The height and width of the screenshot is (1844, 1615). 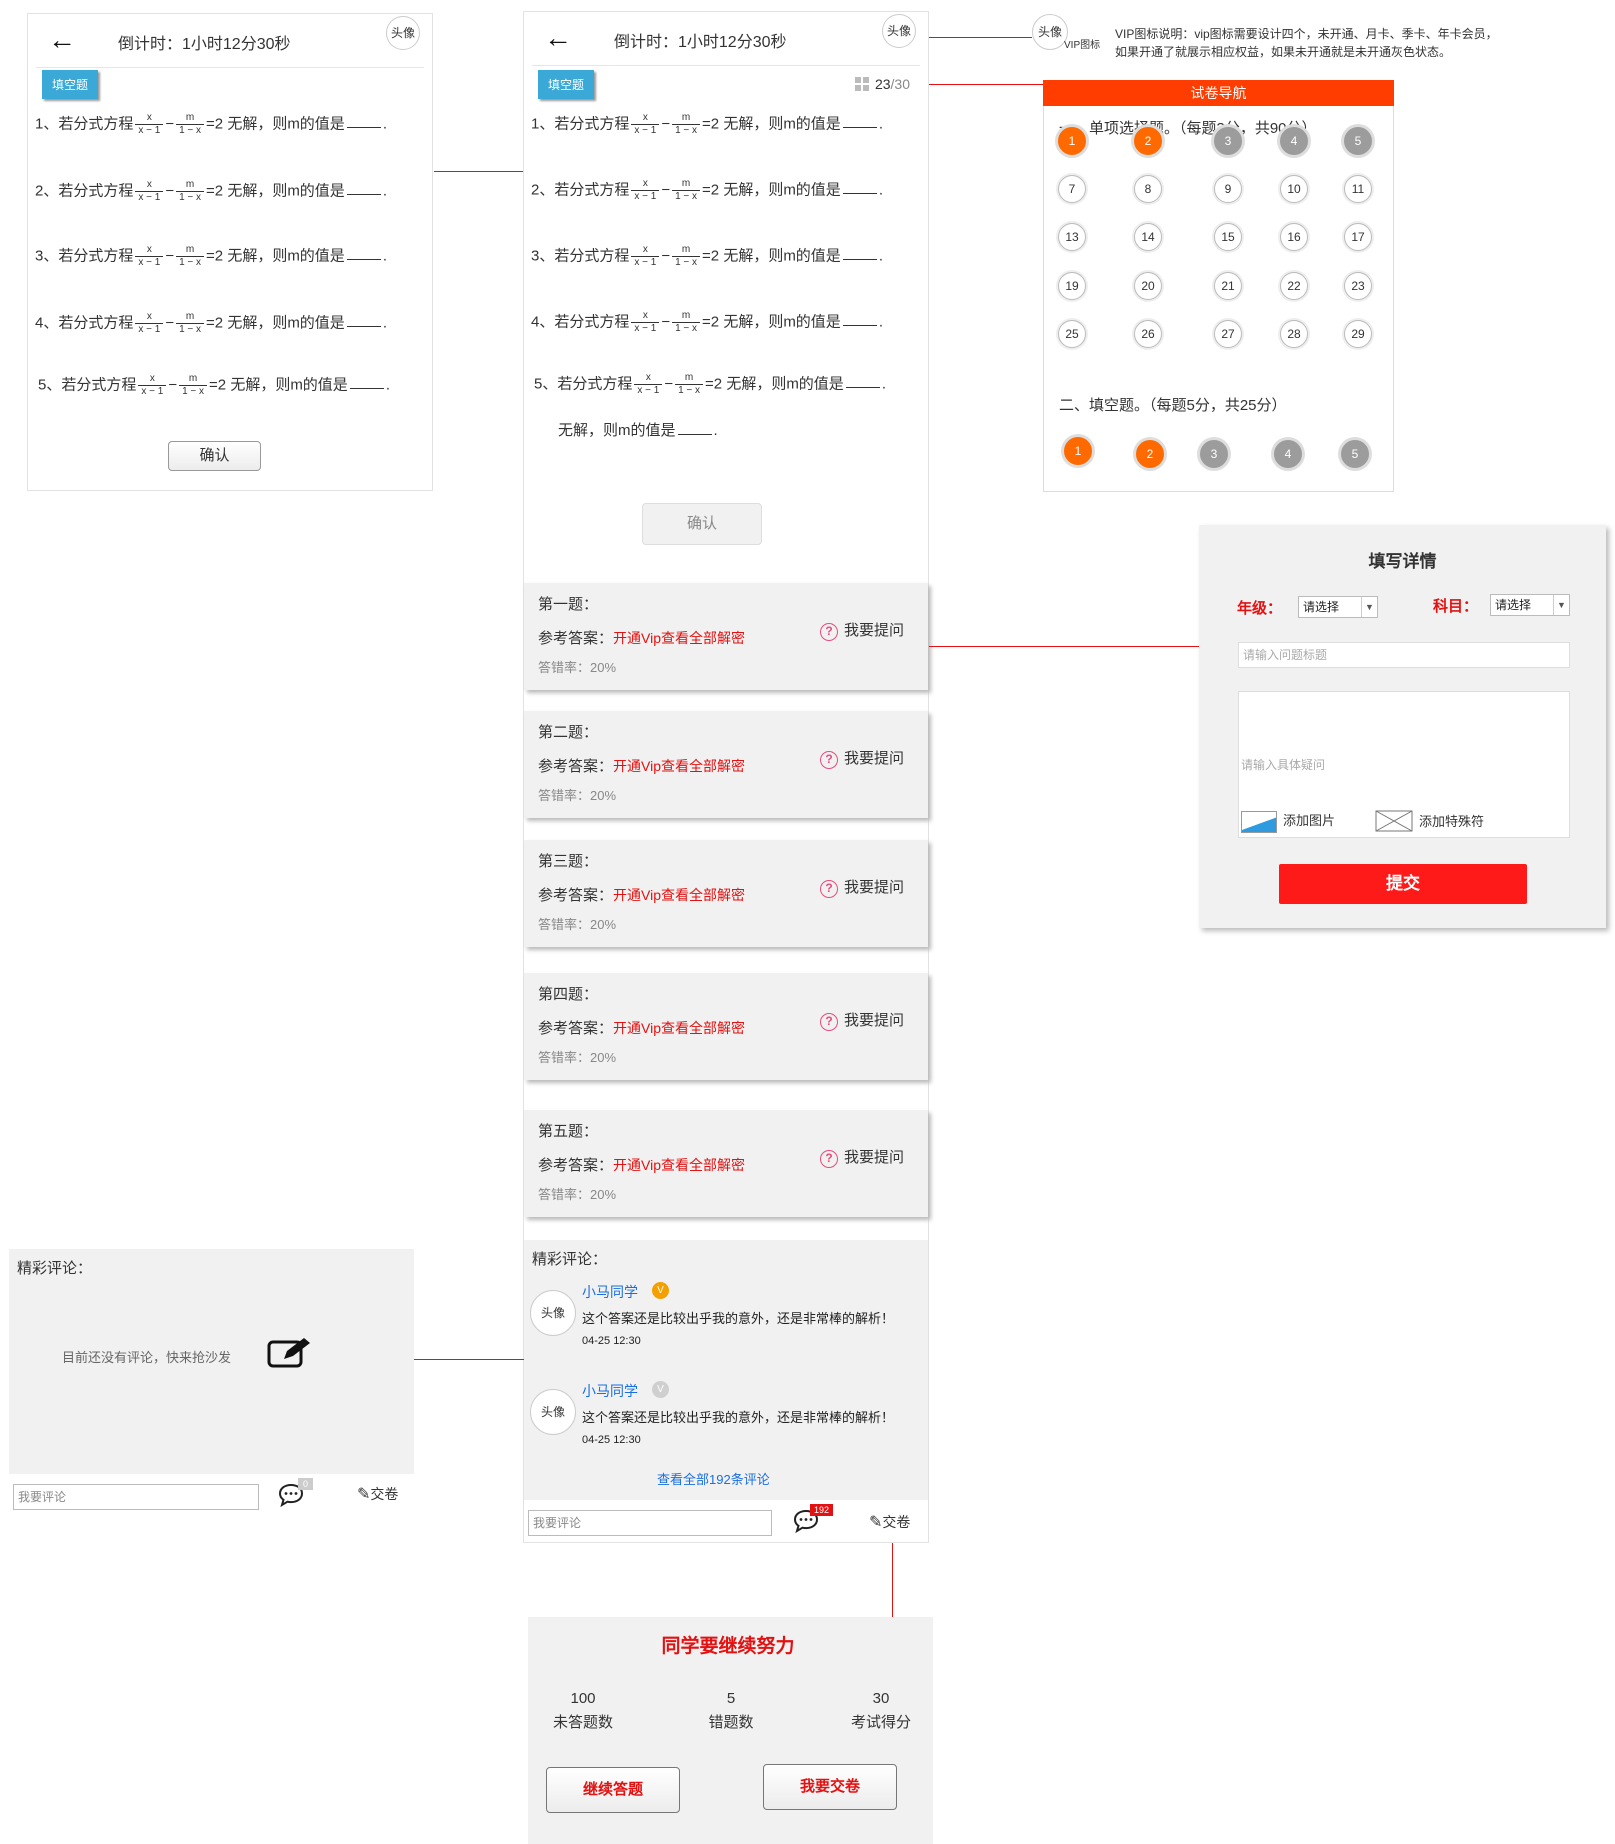 I want to click on question-item: 1、若分式方程 x x − 1− m 1 − x =2 无解，则m的值是., so click(x=707, y=124).